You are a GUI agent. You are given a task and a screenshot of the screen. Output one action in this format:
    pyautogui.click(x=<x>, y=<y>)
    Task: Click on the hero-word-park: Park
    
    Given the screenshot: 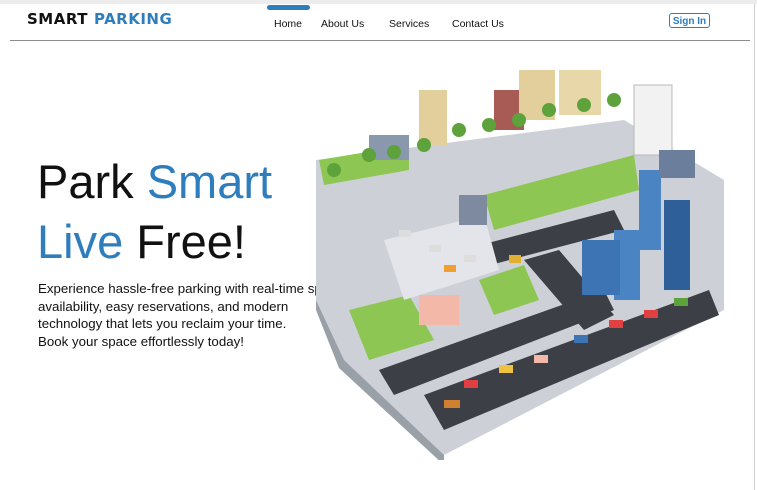 What is the action you would take?
    pyautogui.click(x=85, y=181)
    